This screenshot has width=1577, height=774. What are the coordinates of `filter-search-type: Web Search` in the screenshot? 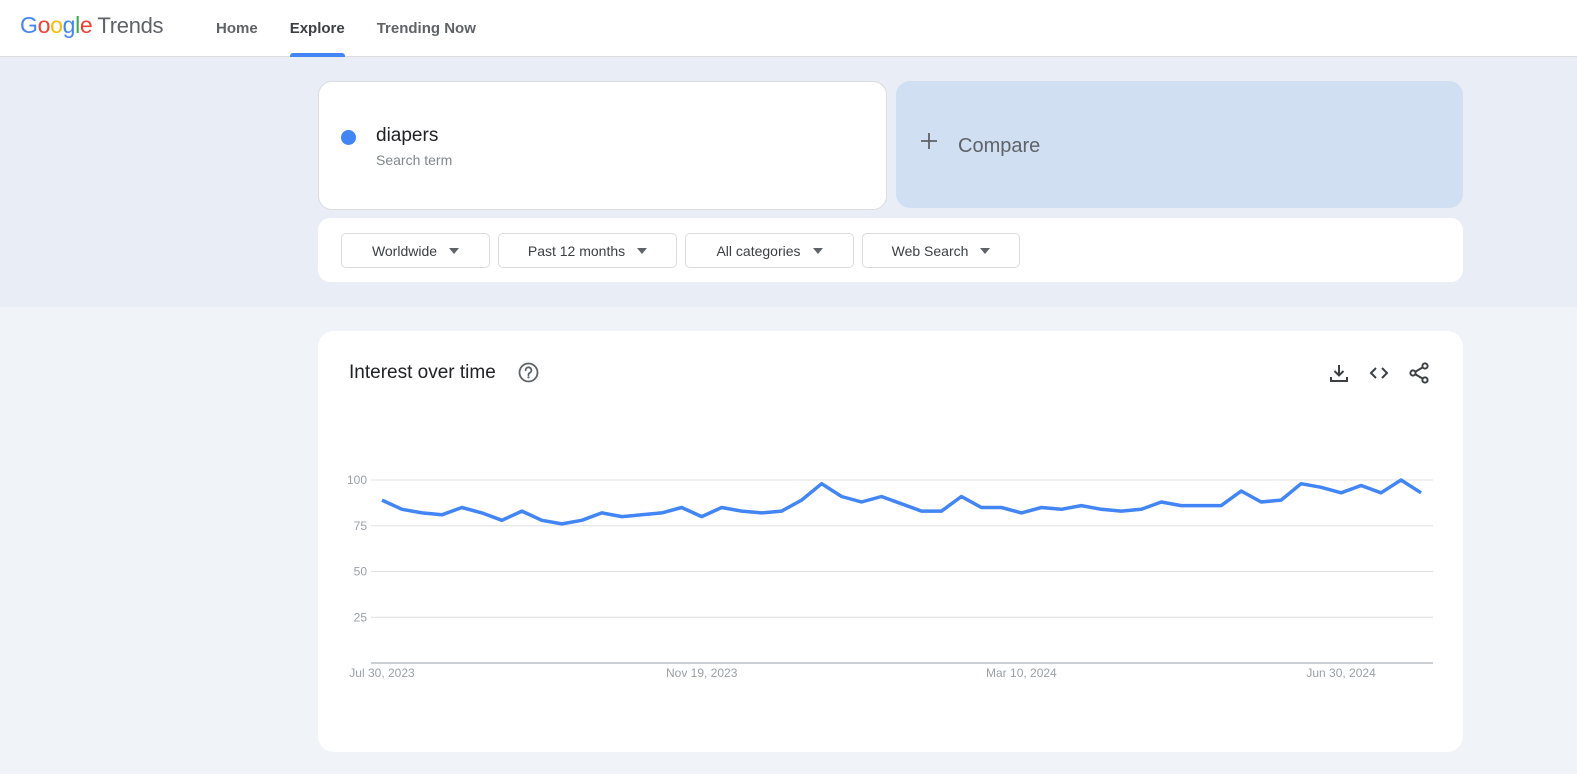 It's located at (941, 250).